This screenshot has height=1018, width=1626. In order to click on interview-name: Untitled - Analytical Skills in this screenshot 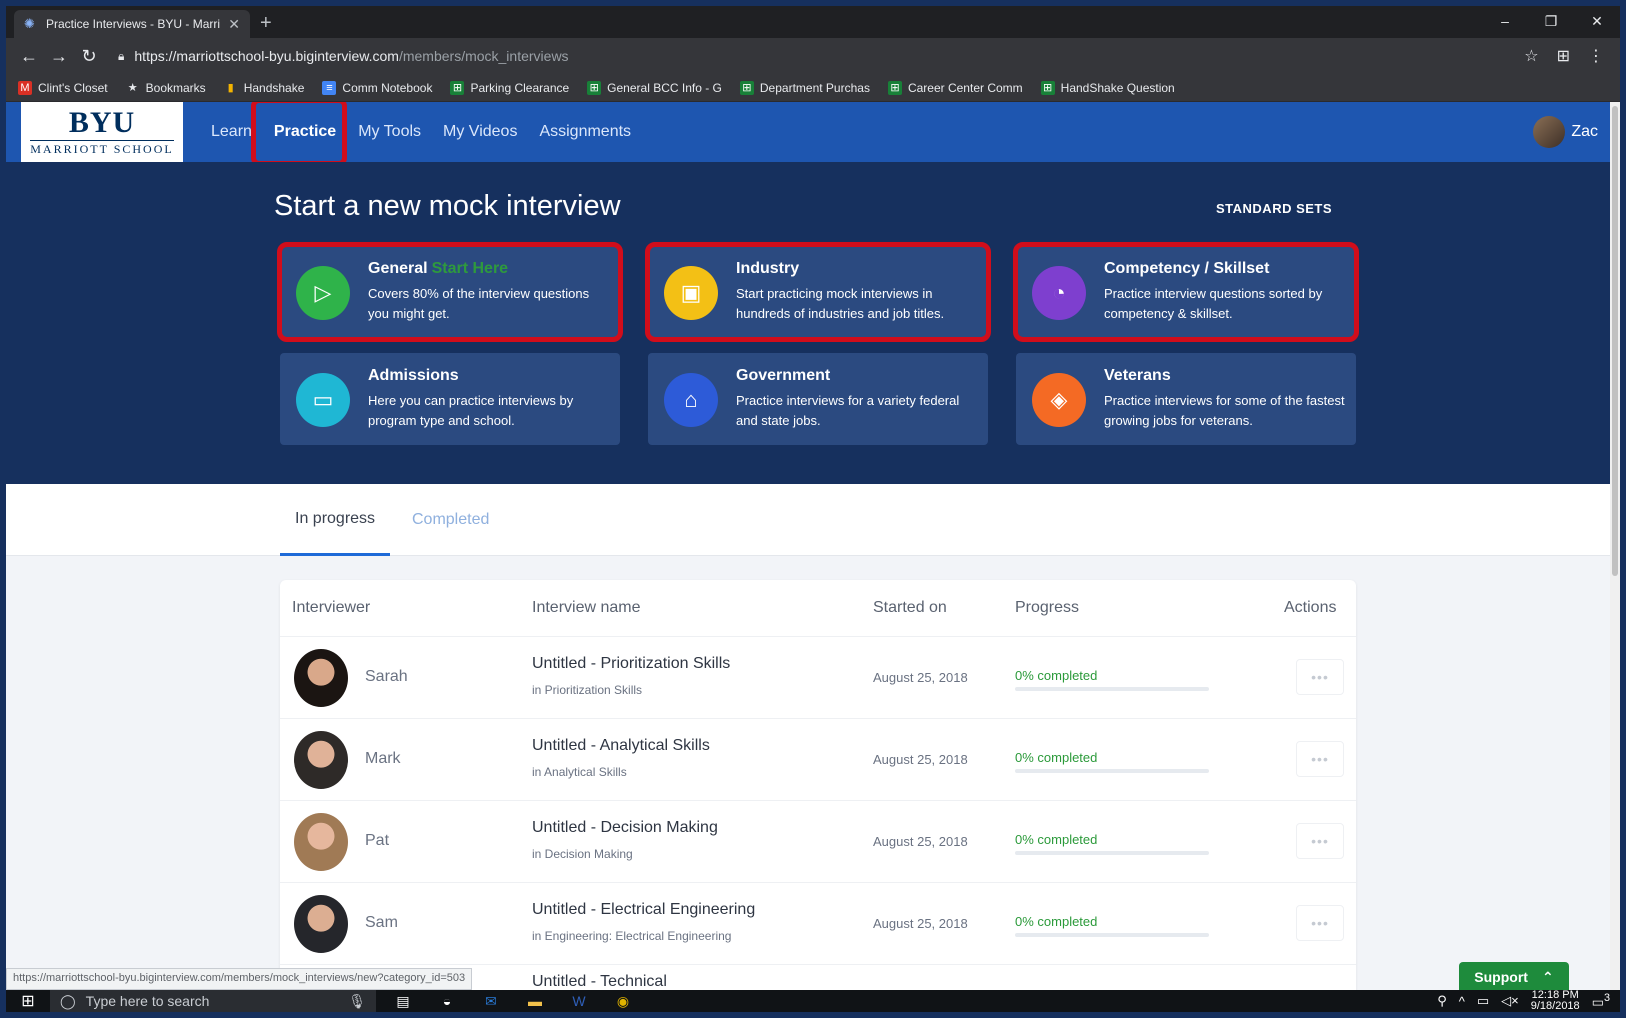, I will do `click(621, 746)`.